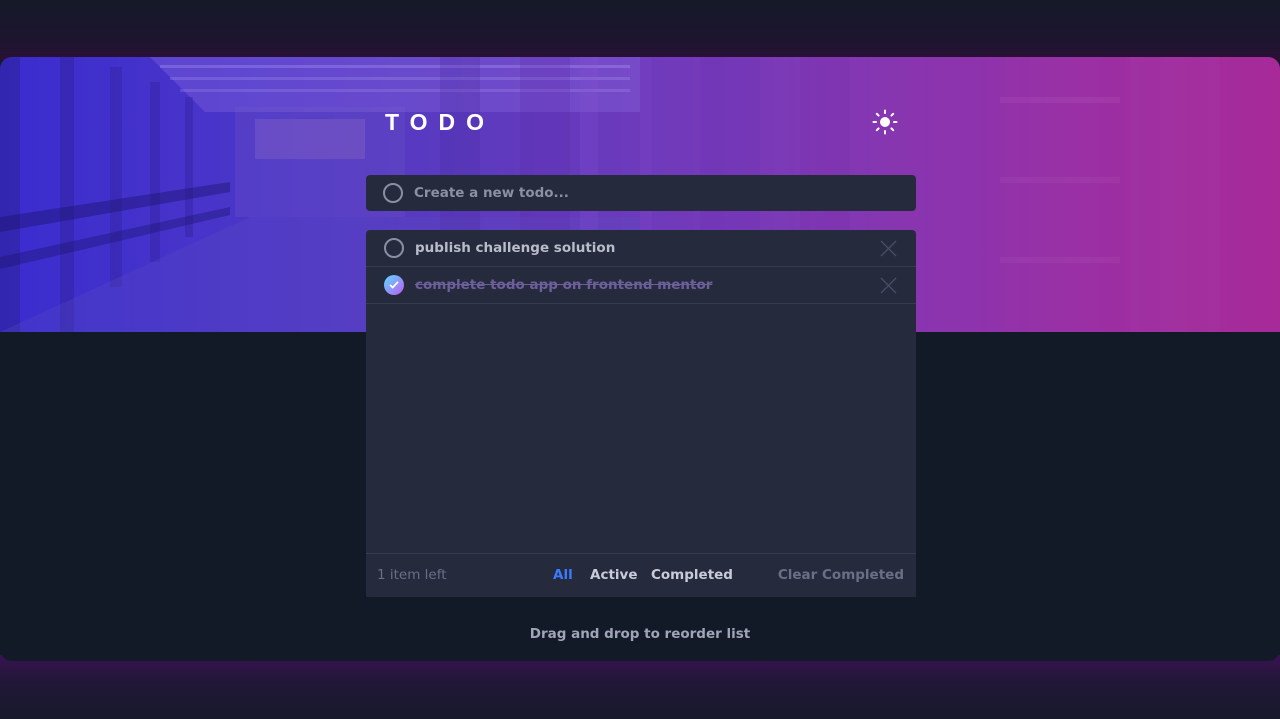 This screenshot has height=719, width=1280. I want to click on new-todo-bar, so click(641, 193).